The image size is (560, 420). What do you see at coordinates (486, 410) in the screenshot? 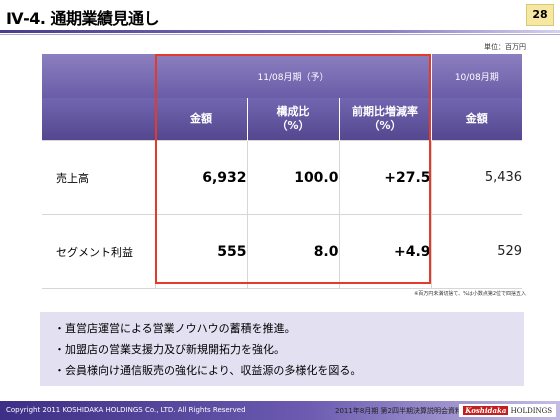
I see `logo-brand: Koshidaka` at bounding box center [486, 410].